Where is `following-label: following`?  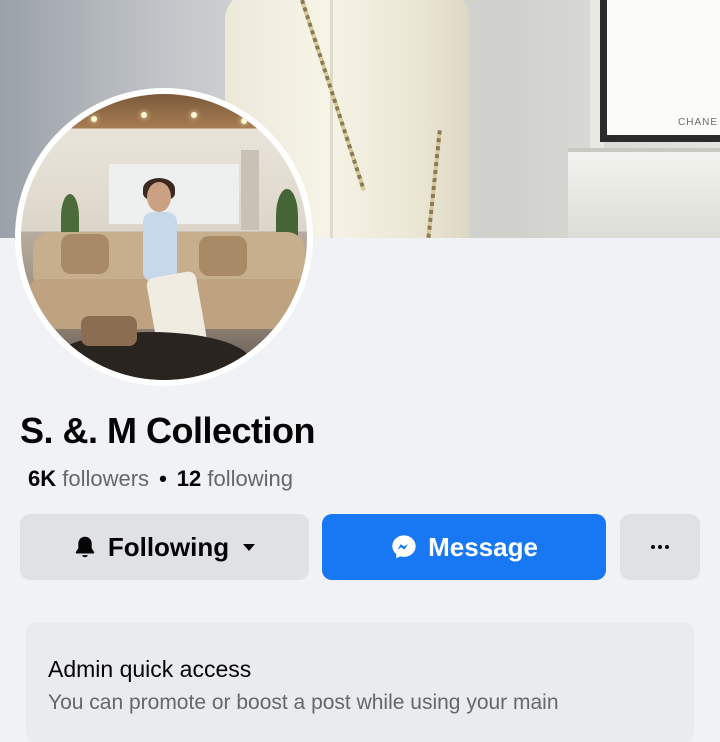
following-label: following is located at coordinates (250, 478).